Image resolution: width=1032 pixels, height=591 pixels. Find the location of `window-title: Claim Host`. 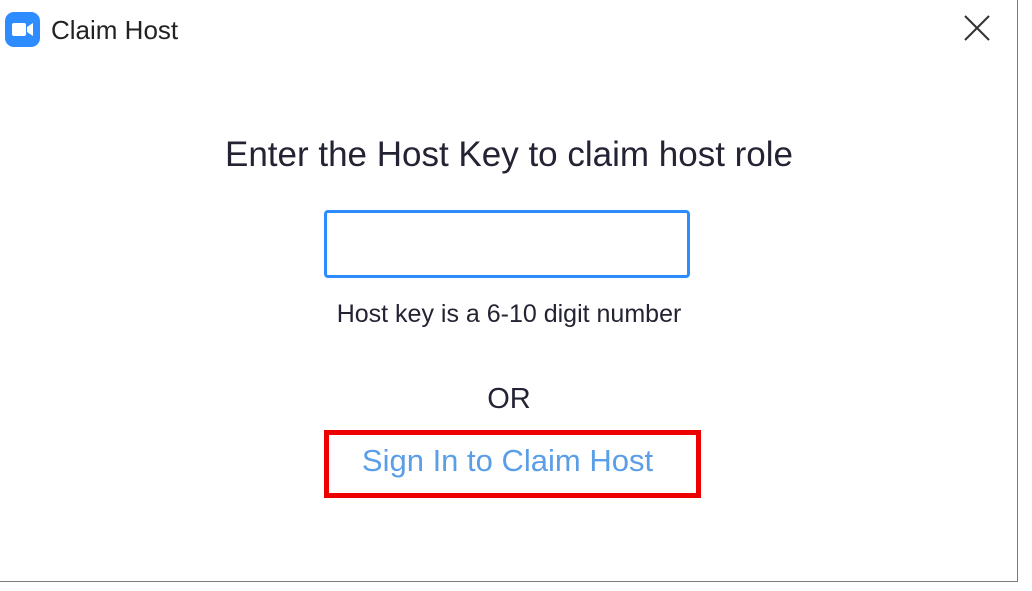

window-title: Claim Host is located at coordinates (115, 30).